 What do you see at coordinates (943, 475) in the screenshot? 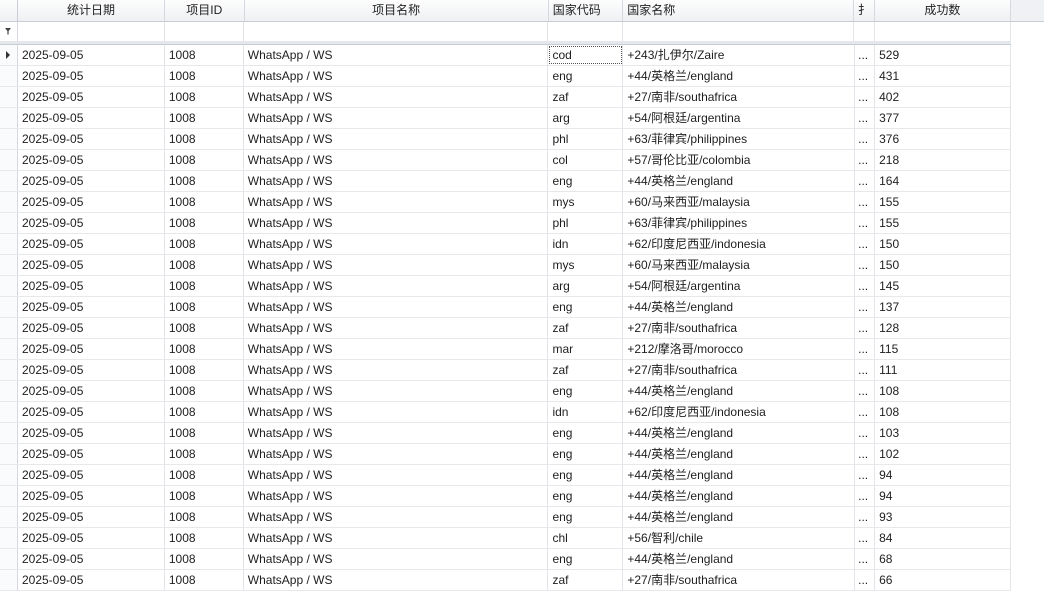
I see `cell-success-count: 94` at bounding box center [943, 475].